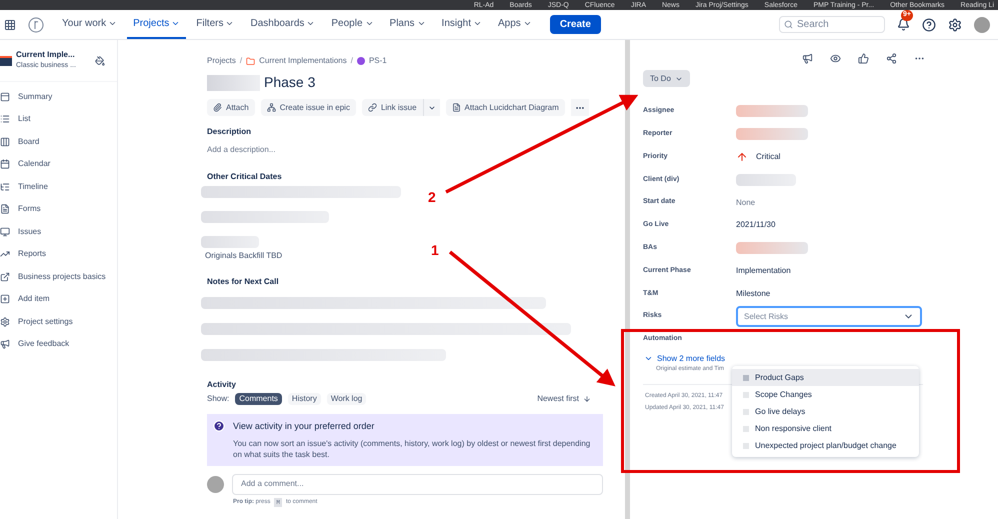 The image size is (998, 519). Describe the element at coordinates (575, 24) in the screenshot. I see `create-button: Create` at that location.